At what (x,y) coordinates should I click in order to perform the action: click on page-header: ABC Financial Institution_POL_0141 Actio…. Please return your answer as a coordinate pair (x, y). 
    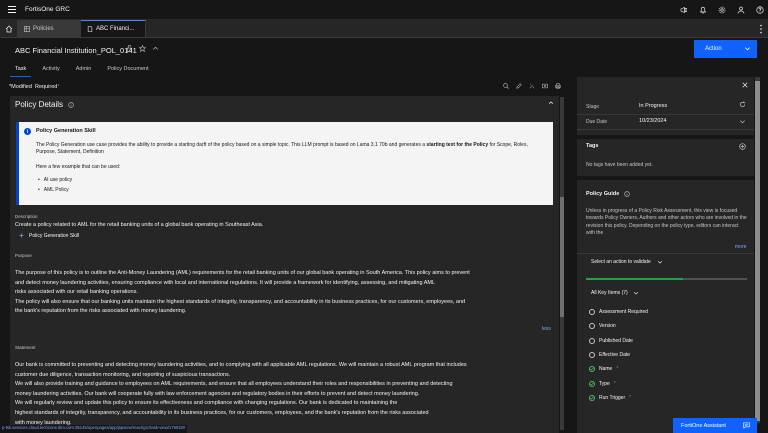
    Looking at the image, I should click on (384, 57).